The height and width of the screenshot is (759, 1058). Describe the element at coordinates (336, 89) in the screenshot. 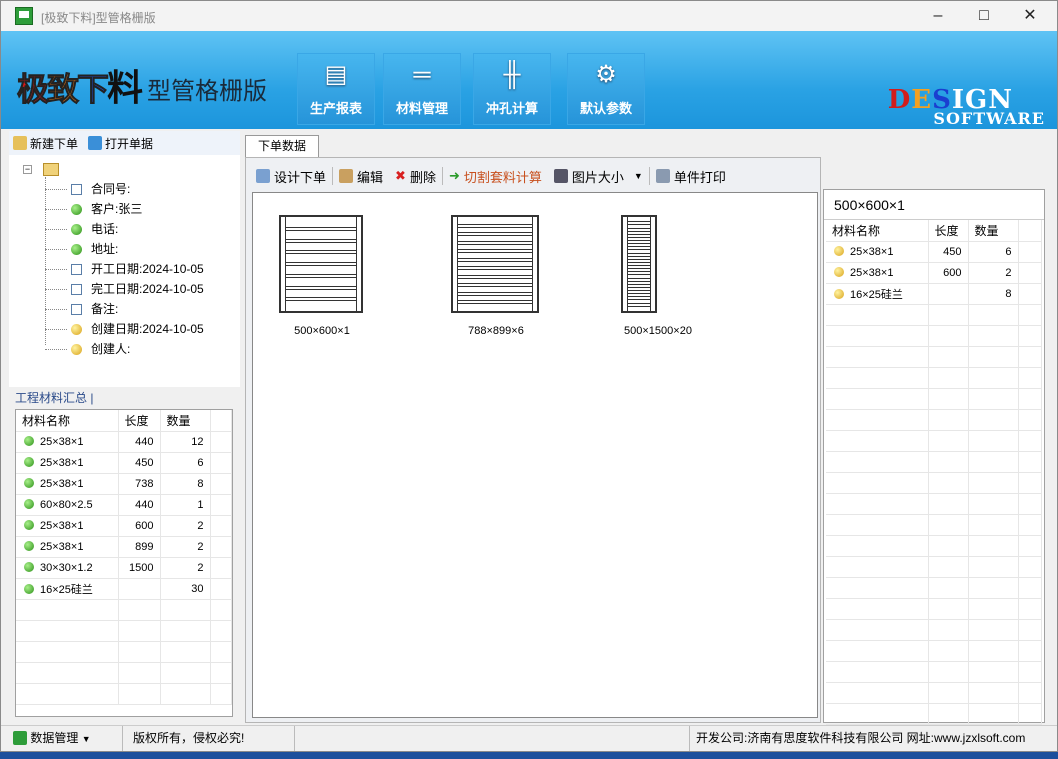

I see `report-button: ▤ 生产报表` at that location.